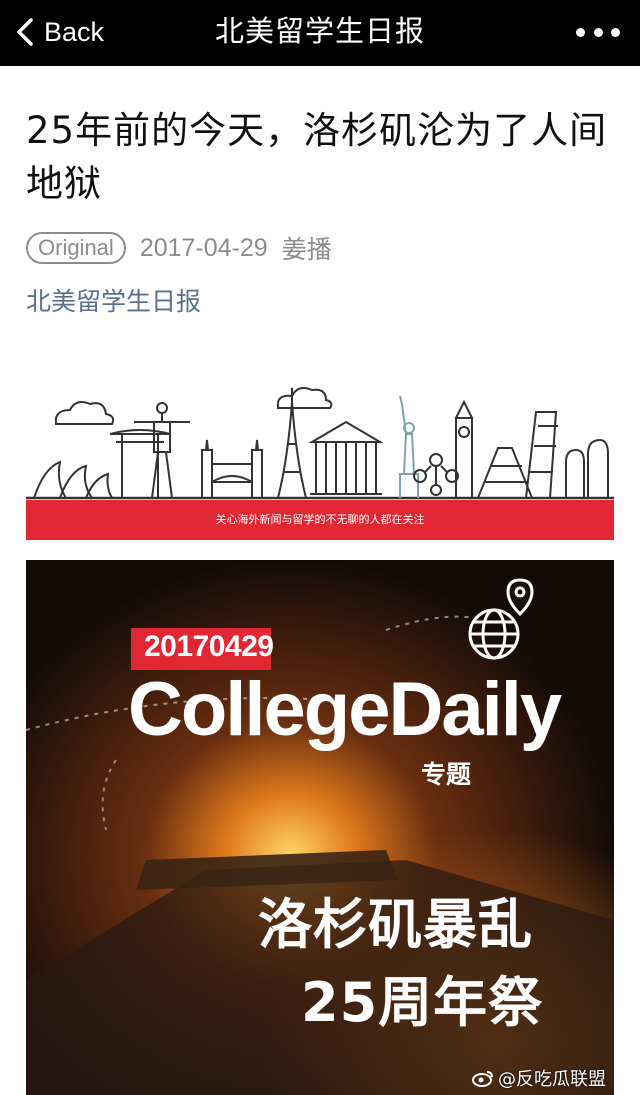 The image size is (640, 1095). What do you see at coordinates (317, 157) in the screenshot?
I see `article-title: 25年前的今天，洛杉矶沦为了人间地狱` at bounding box center [317, 157].